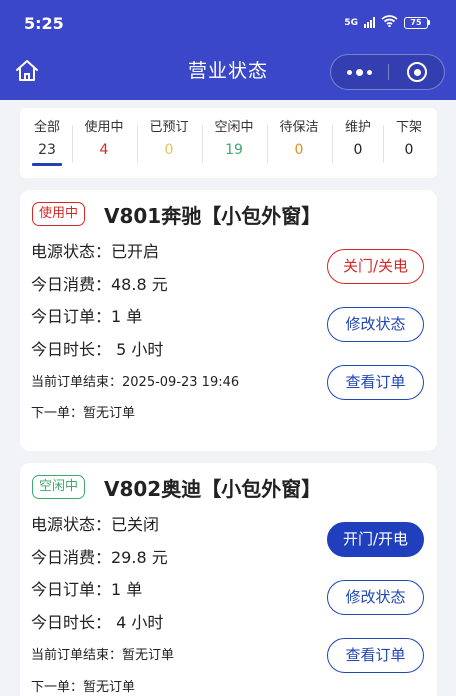 This screenshot has width=456, height=696. I want to click on tab-maintenance: 维护 0, so click(358, 139).